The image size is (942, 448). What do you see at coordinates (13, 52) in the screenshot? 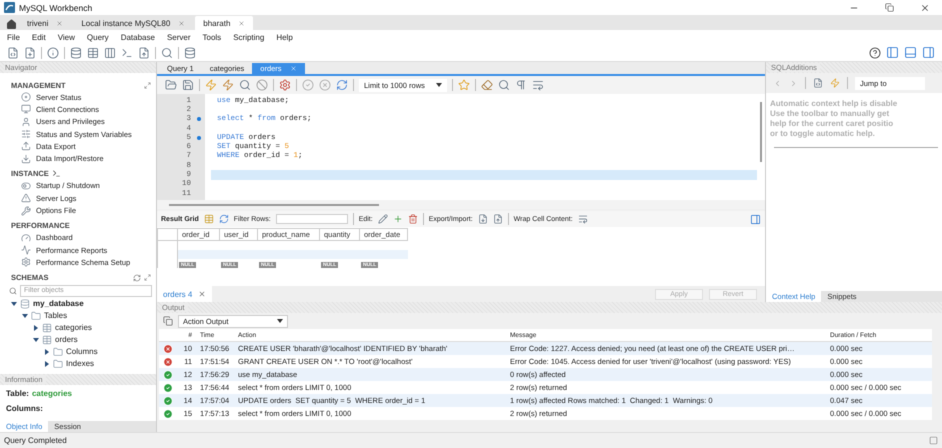
I see `sql-file-icon` at bounding box center [13, 52].